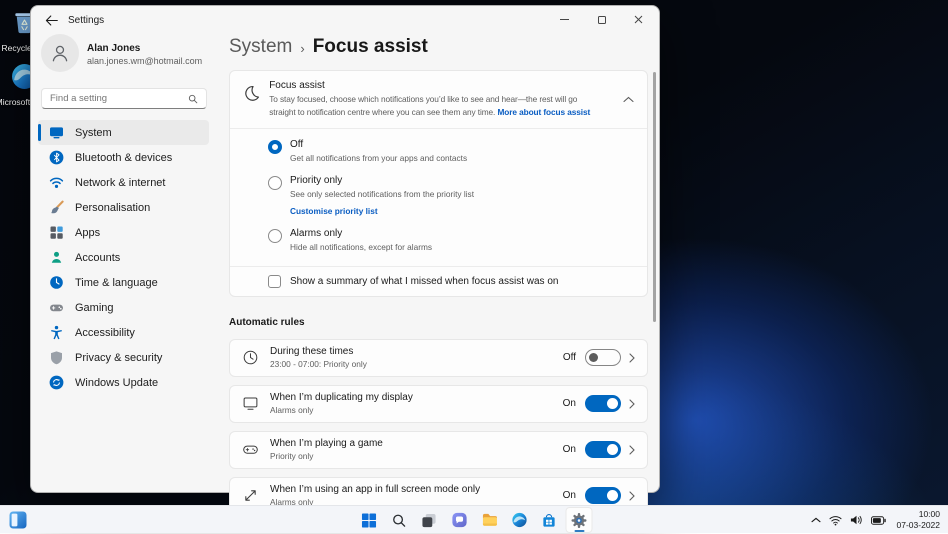 Image resolution: width=948 pixels, height=534 pixels. I want to click on window-title: Settings, so click(86, 20).